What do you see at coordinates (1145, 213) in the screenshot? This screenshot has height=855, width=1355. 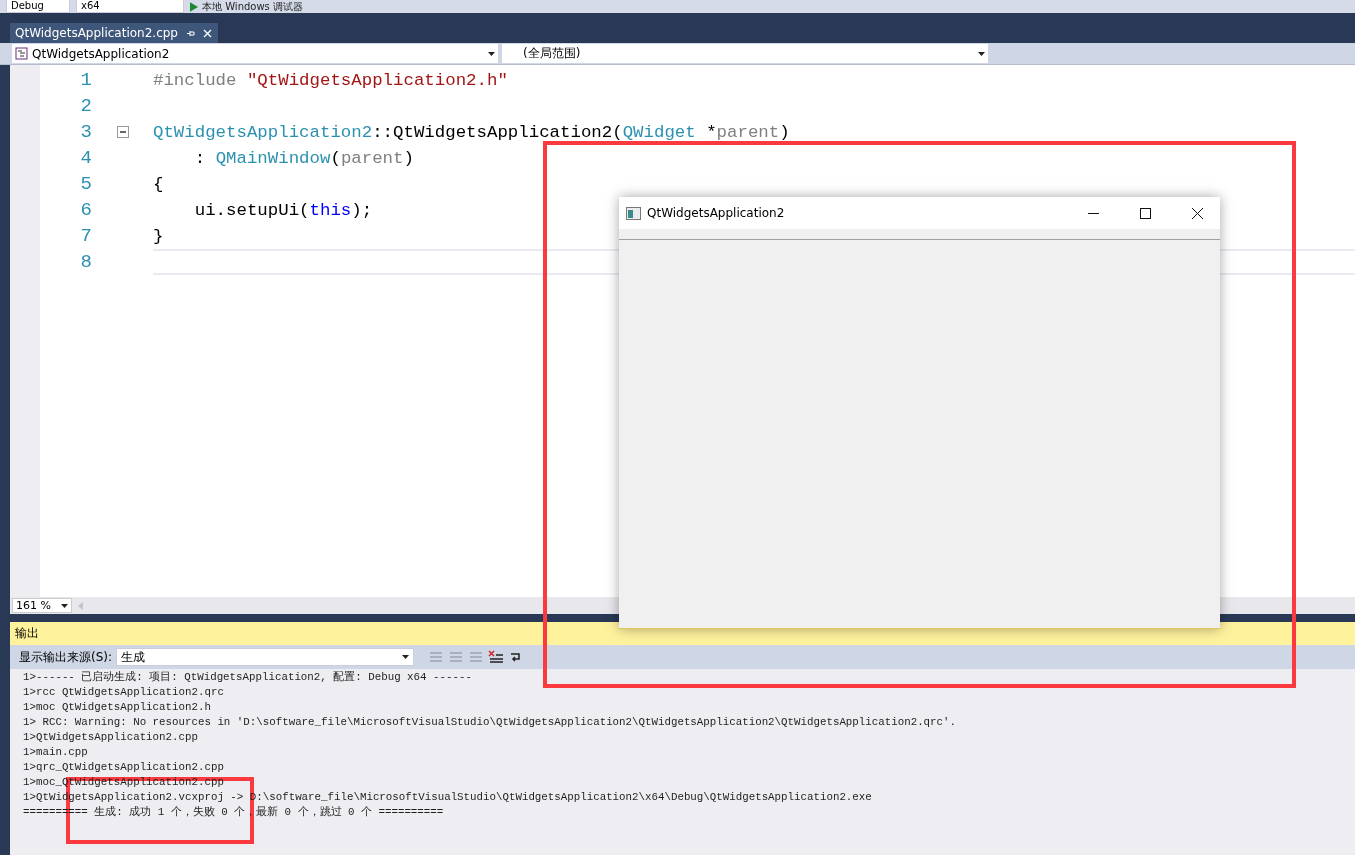 I see `maximize-icon` at bounding box center [1145, 213].